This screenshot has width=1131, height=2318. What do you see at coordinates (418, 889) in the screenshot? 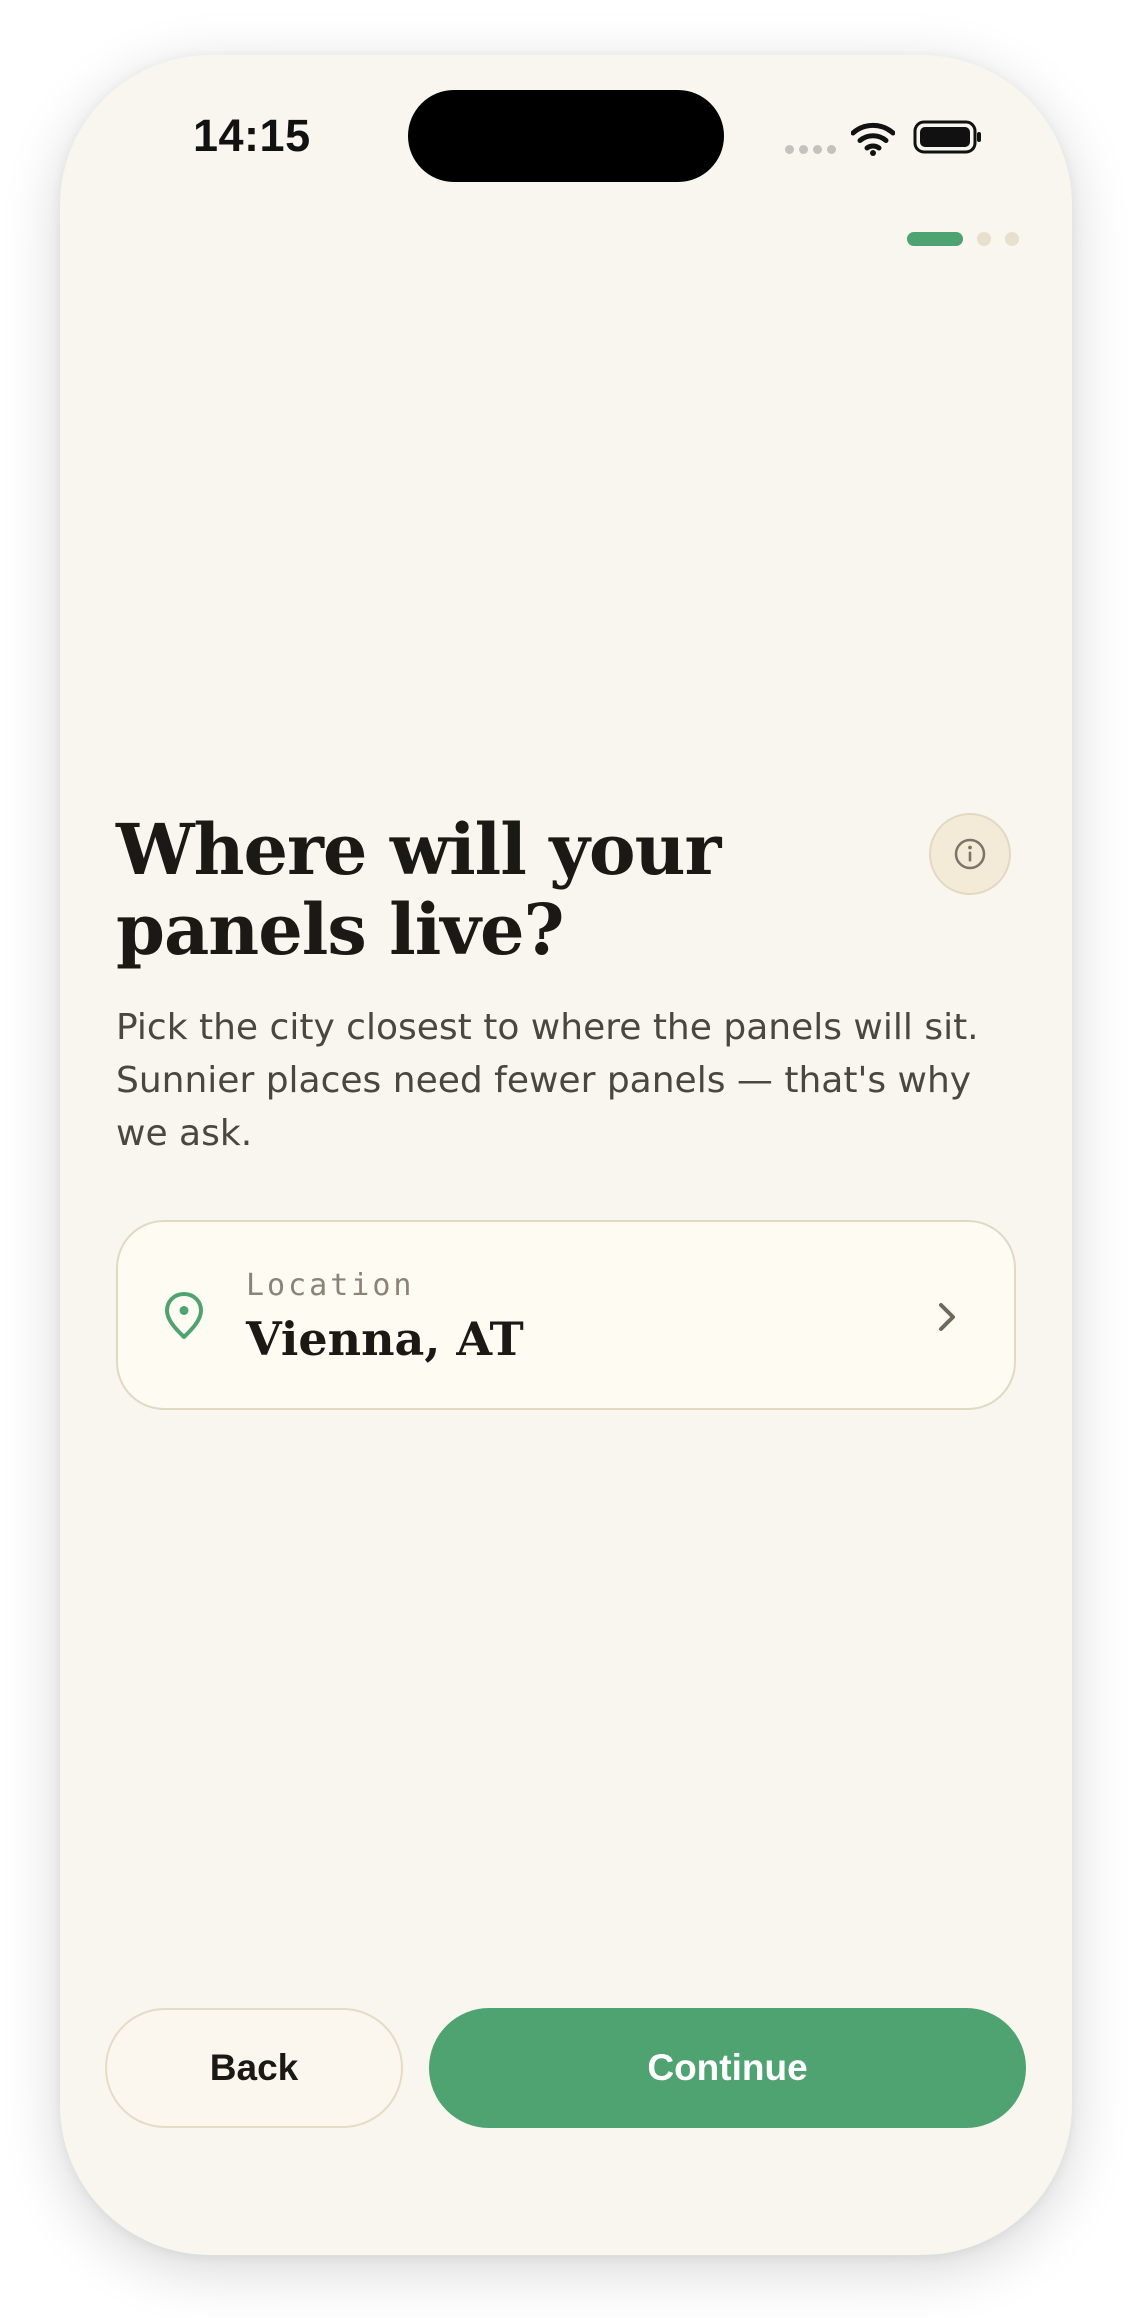
I see `page-title: Where will your panels live?` at bounding box center [418, 889].